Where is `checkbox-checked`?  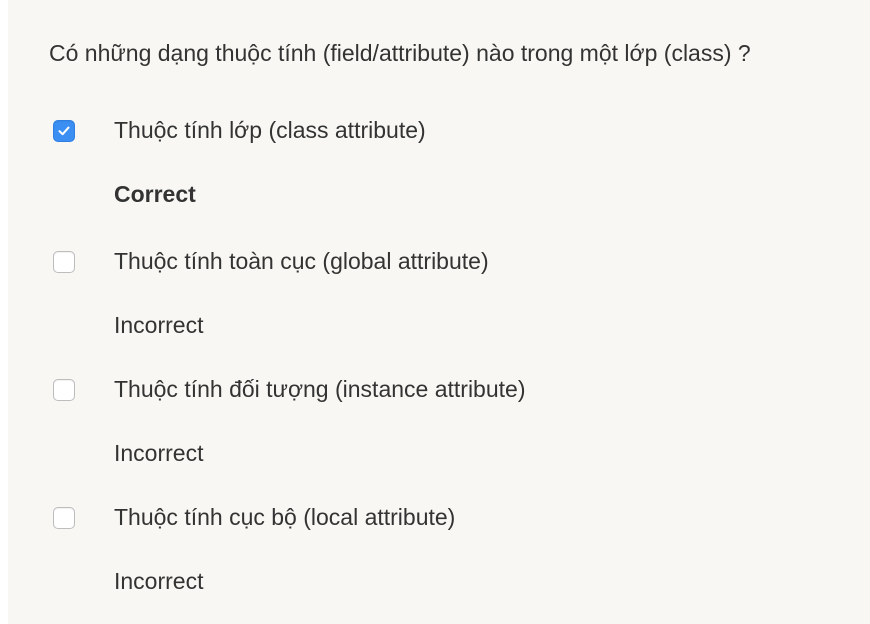
checkbox-checked is located at coordinates (64, 131).